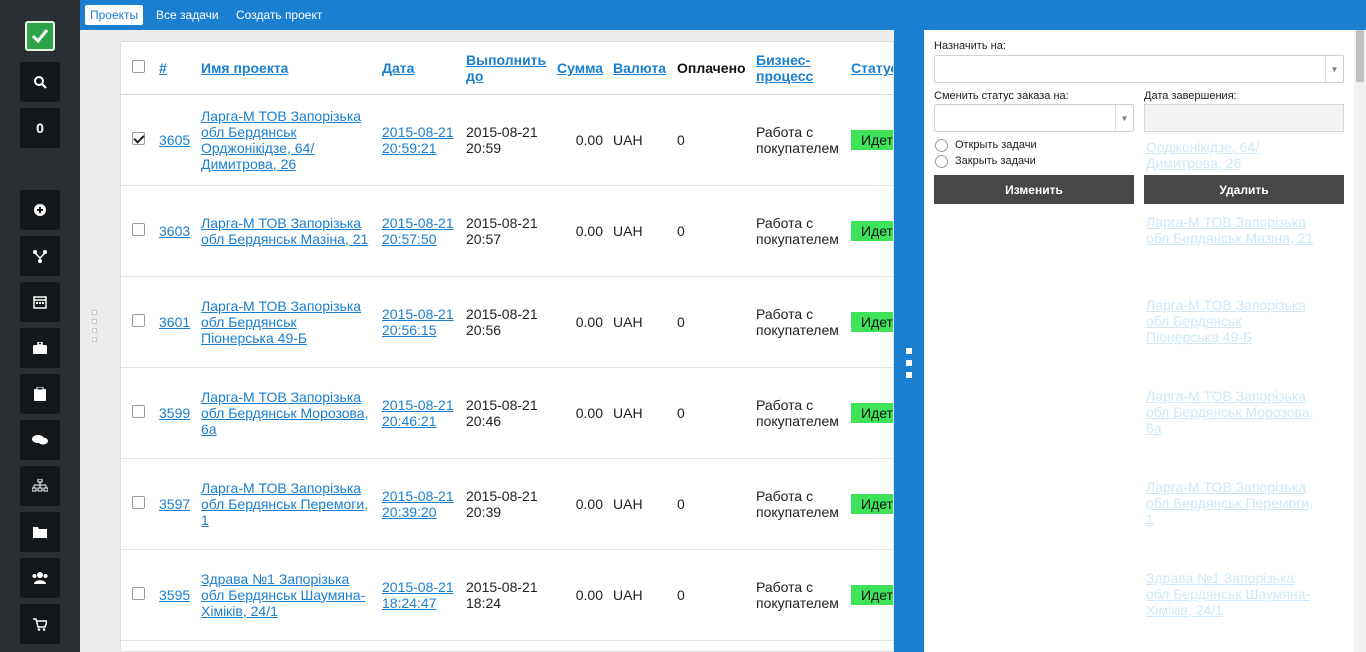  Describe the element at coordinates (909, 341) in the screenshot. I see `panel-splitter` at that location.